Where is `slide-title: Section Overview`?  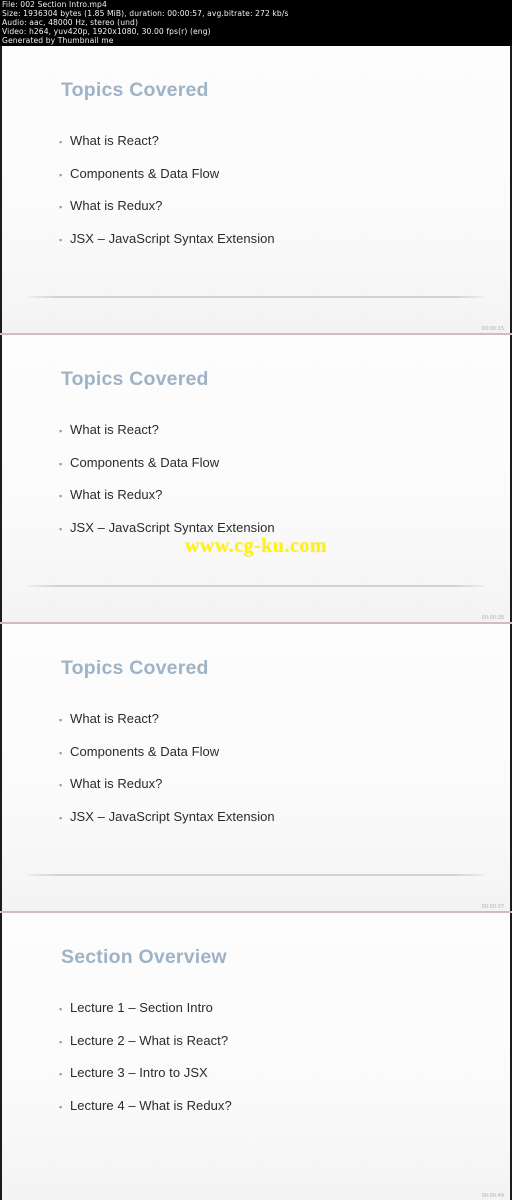
slide-title: Section Overview is located at coordinates (144, 957).